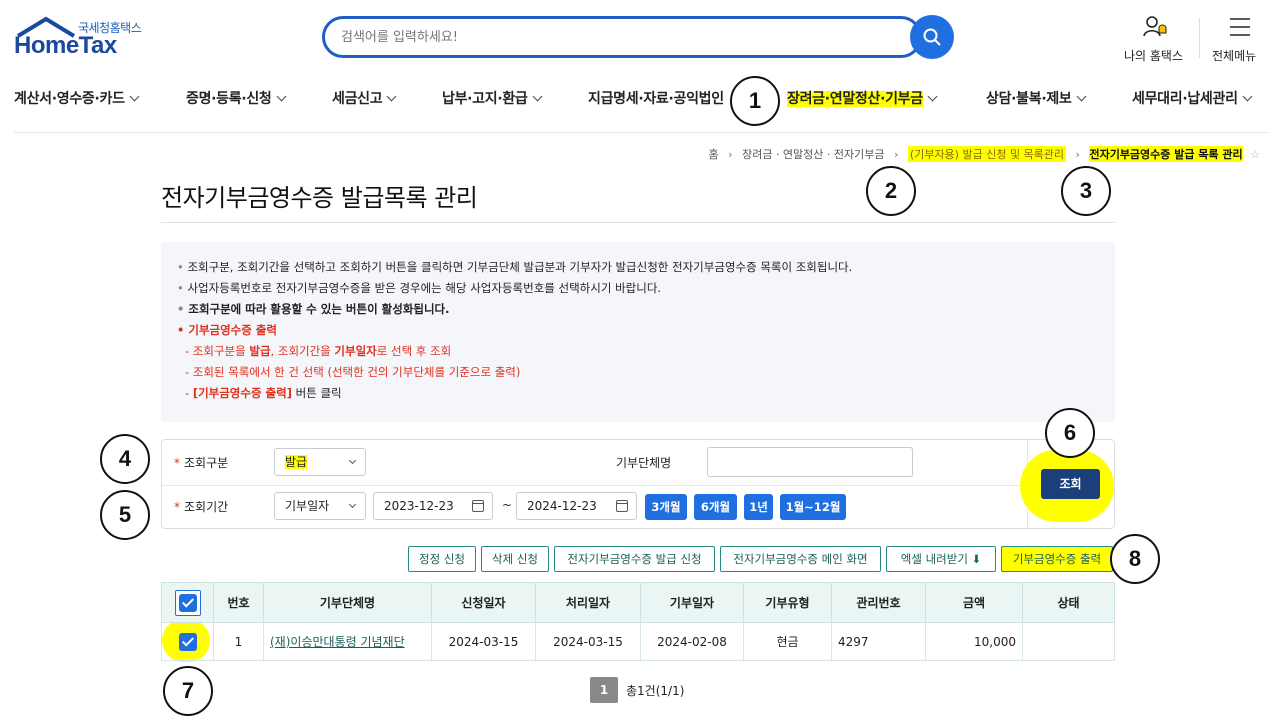 The image size is (1280, 720). Describe the element at coordinates (644, 463) in the screenshot. I see `org-label: 기부단체명` at that location.